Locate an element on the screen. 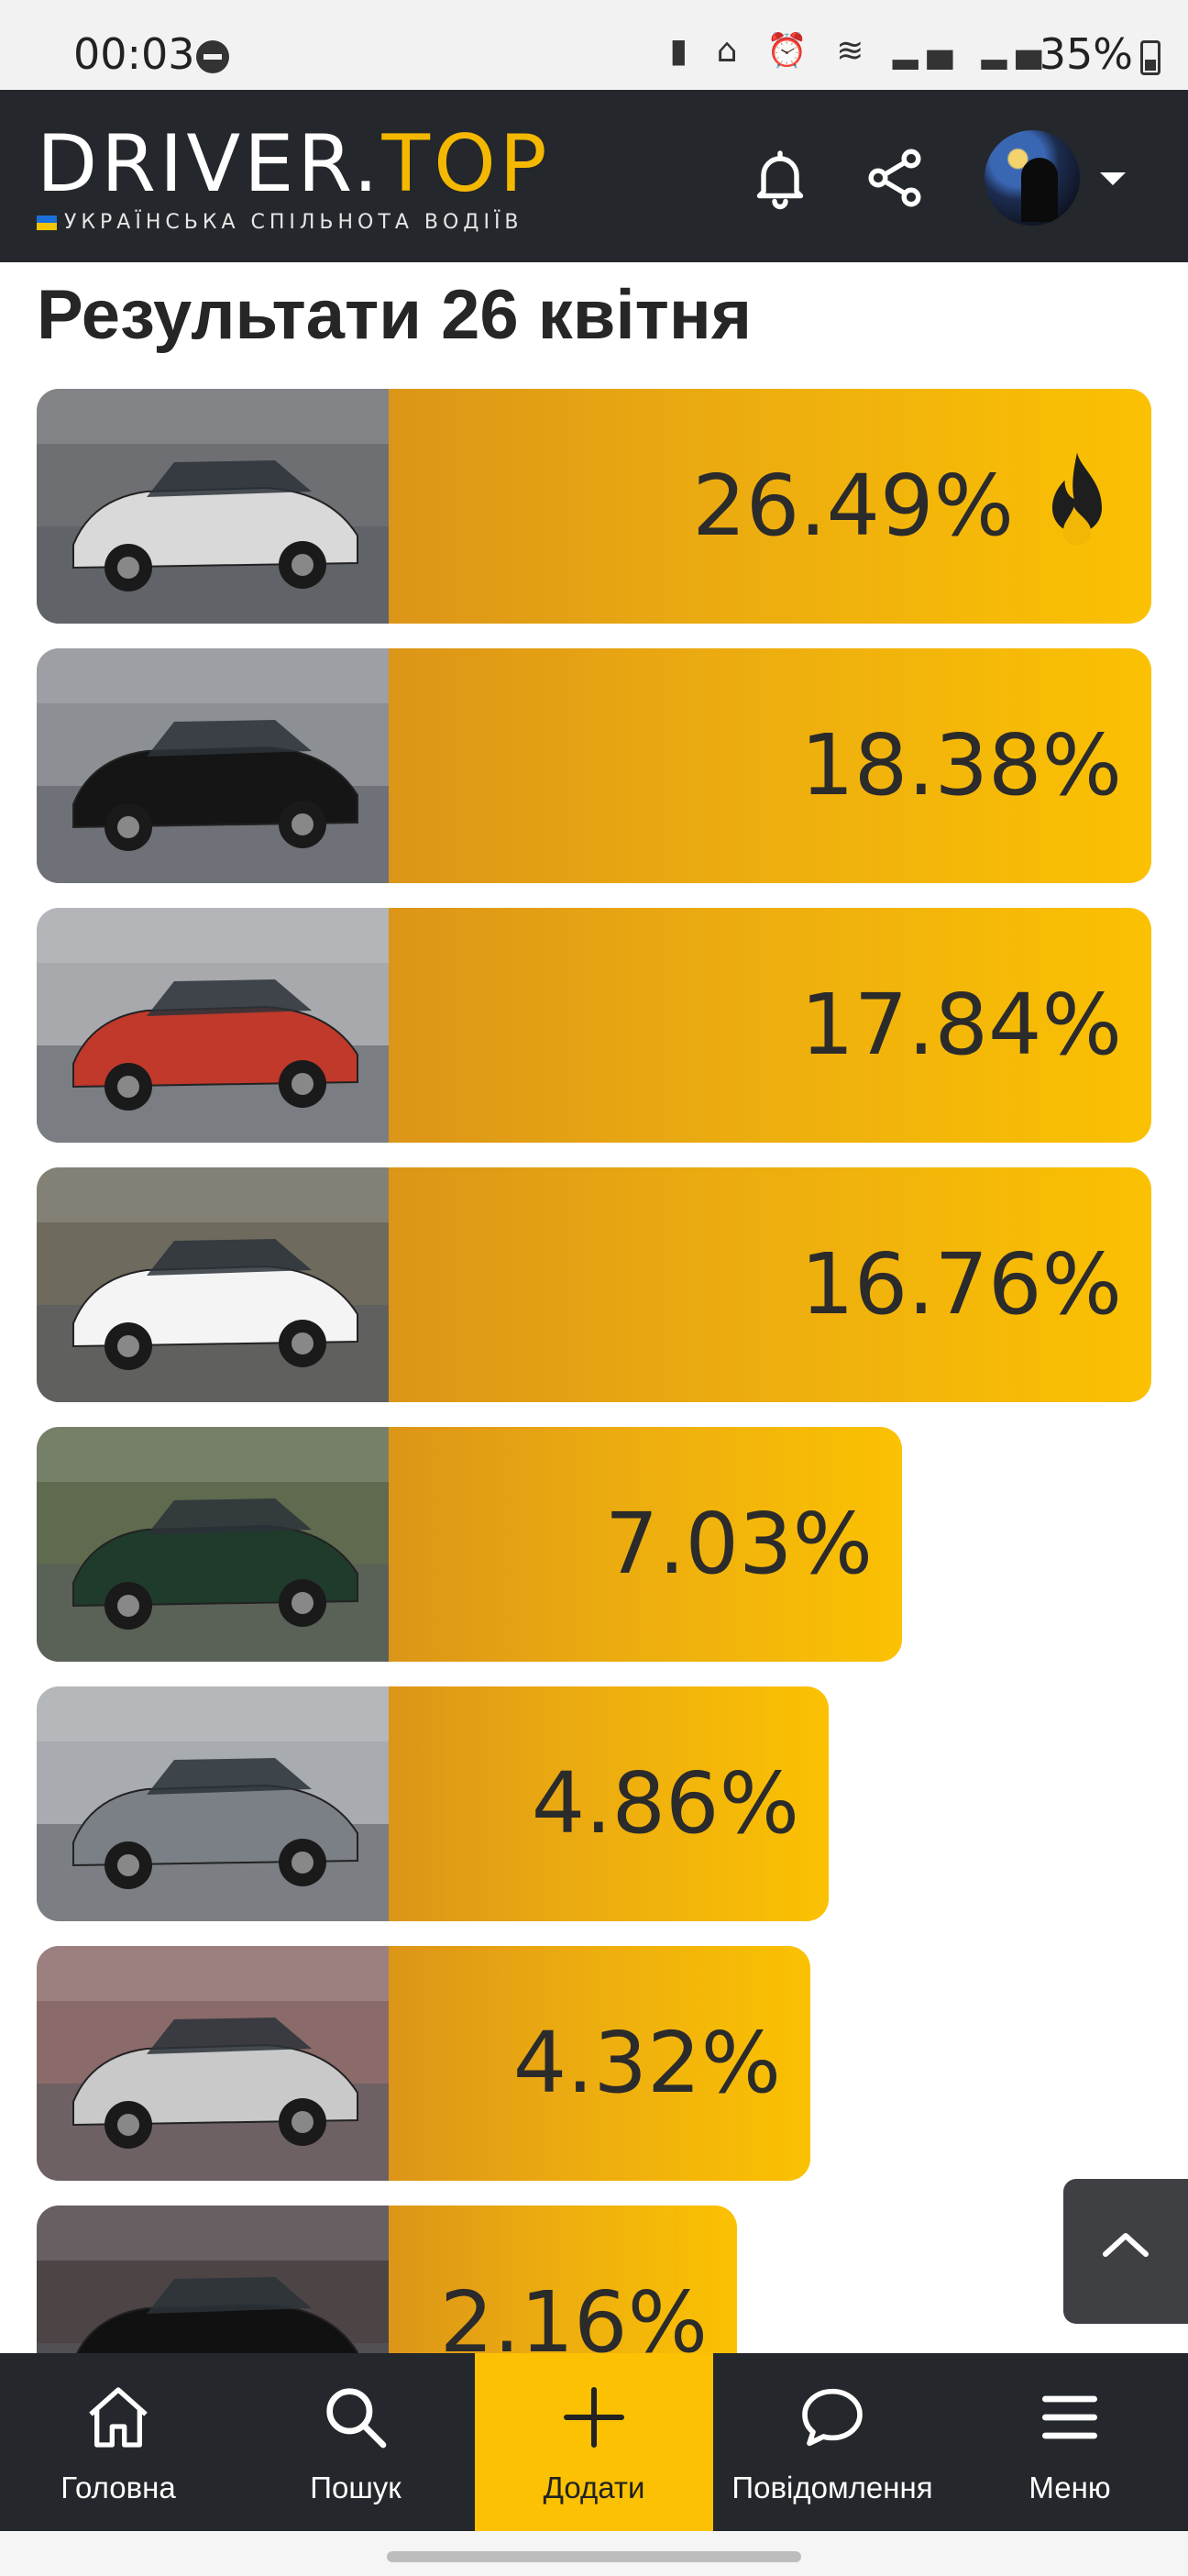 This screenshot has width=1188, height=2576. scroll-to-top-button is located at coordinates (1125, 2251).